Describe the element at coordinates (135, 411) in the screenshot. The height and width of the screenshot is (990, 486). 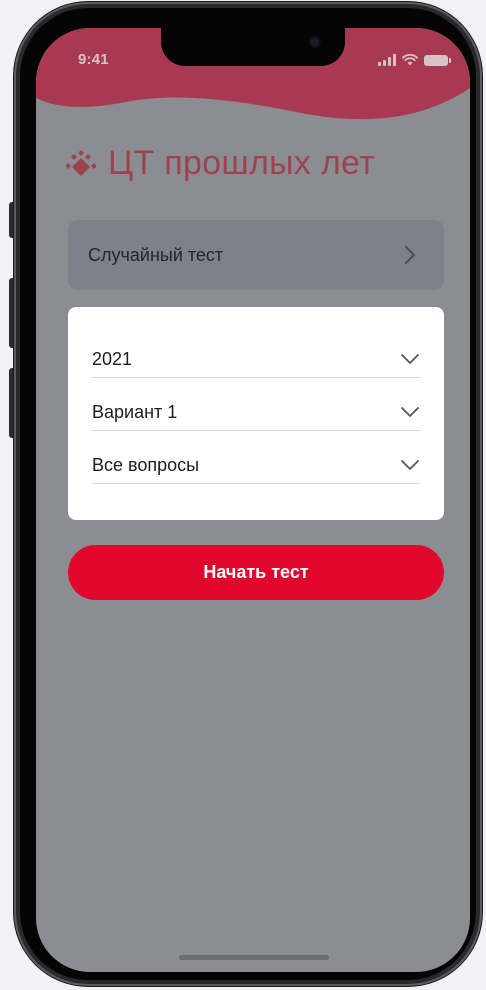
I see `variant-select-value: Вариант 1` at that location.